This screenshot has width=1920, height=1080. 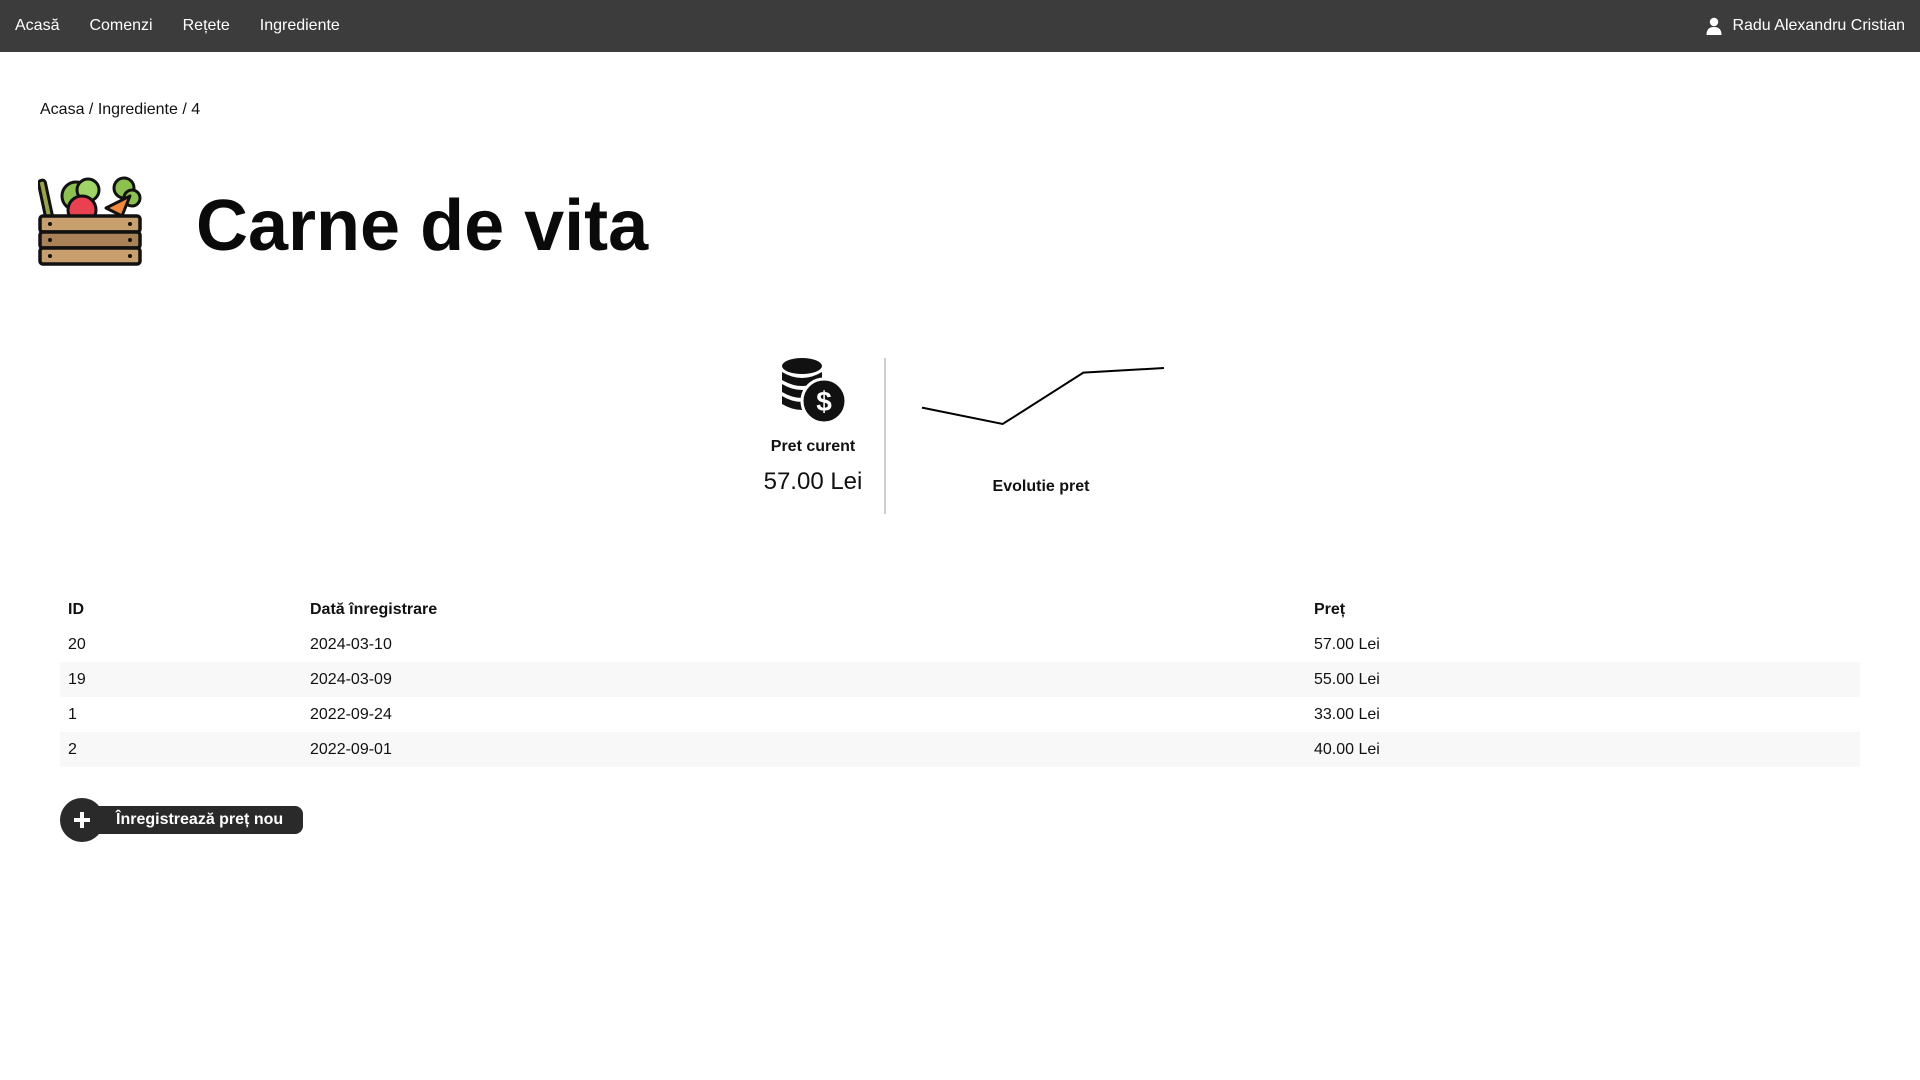 What do you see at coordinates (813, 436) in the screenshot?
I see `current-price-card: $ Pret curent 57.00 Lei` at bounding box center [813, 436].